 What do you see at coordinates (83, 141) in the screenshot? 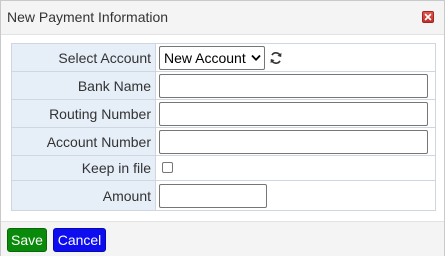
I see `account-number-label: Account Number` at bounding box center [83, 141].